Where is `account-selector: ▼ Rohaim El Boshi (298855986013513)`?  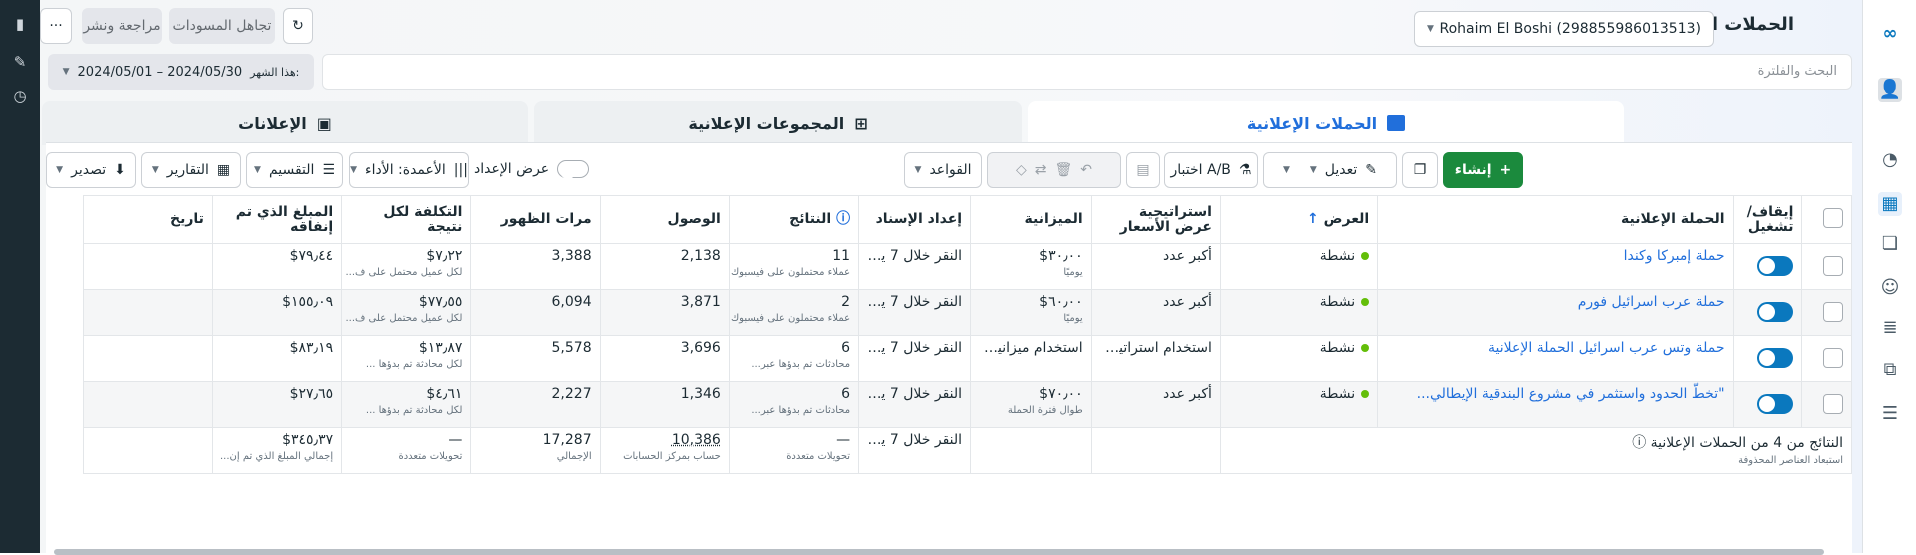
account-selector: ▼ Rohaim El Boshi (298855986013513) is located at coordinates (1564, 29).